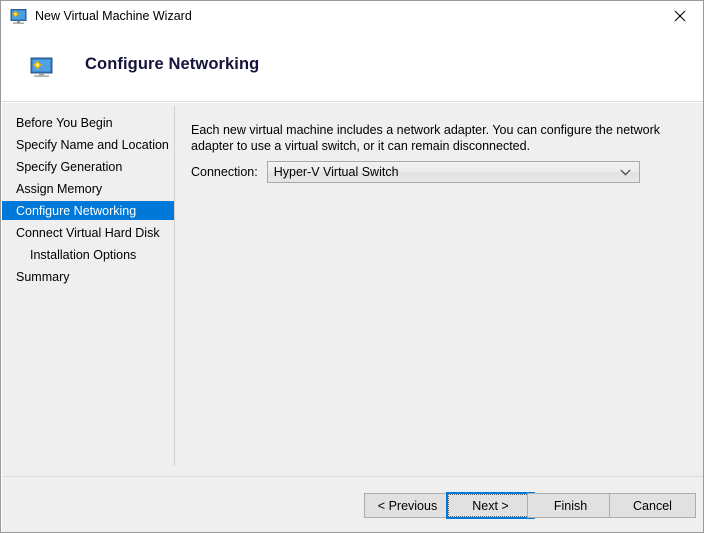  I want to click on sidebar-item-label: Connect Virtual Hard Disk, so click(88, 232).